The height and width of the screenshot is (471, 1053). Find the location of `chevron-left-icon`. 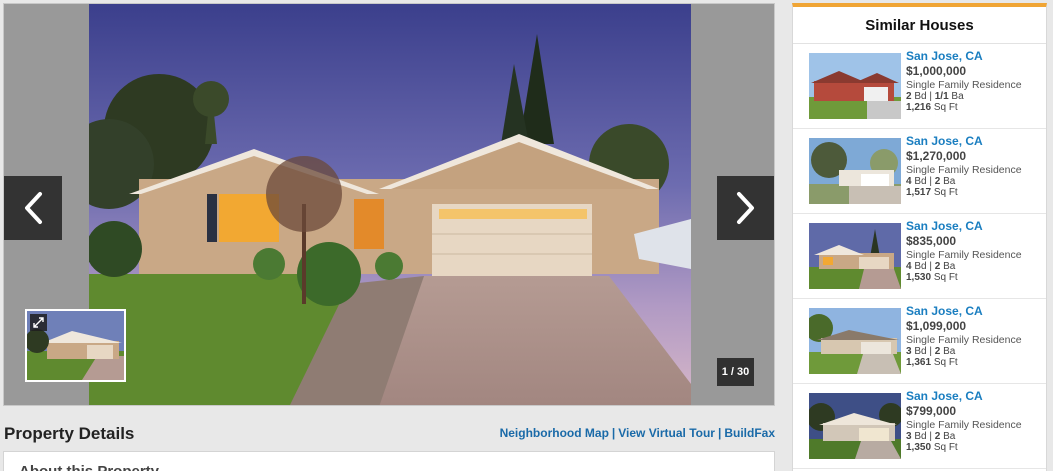

chevron-left-icon is located at coordinates (33, 208).